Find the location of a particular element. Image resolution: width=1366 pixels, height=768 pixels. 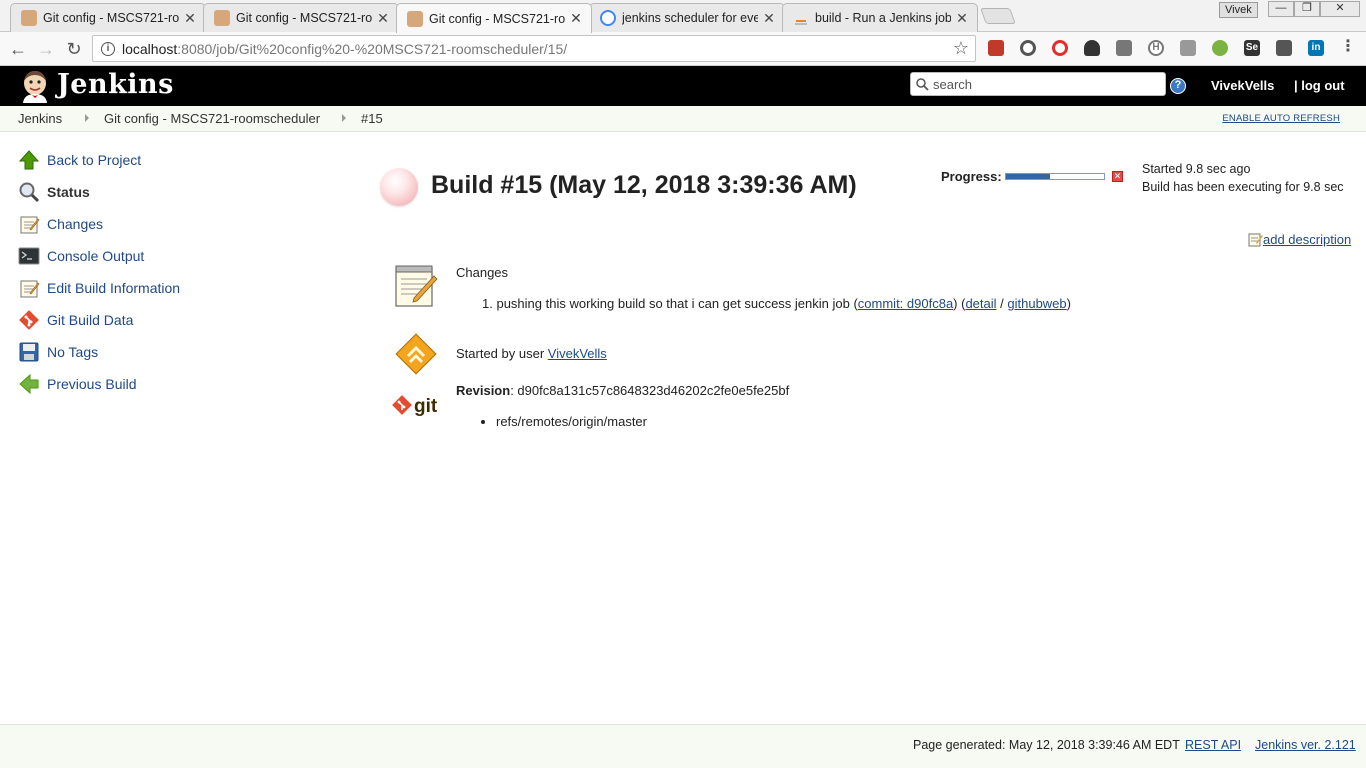

close-window-button: ✕ is located at coordinates (1340, 9).